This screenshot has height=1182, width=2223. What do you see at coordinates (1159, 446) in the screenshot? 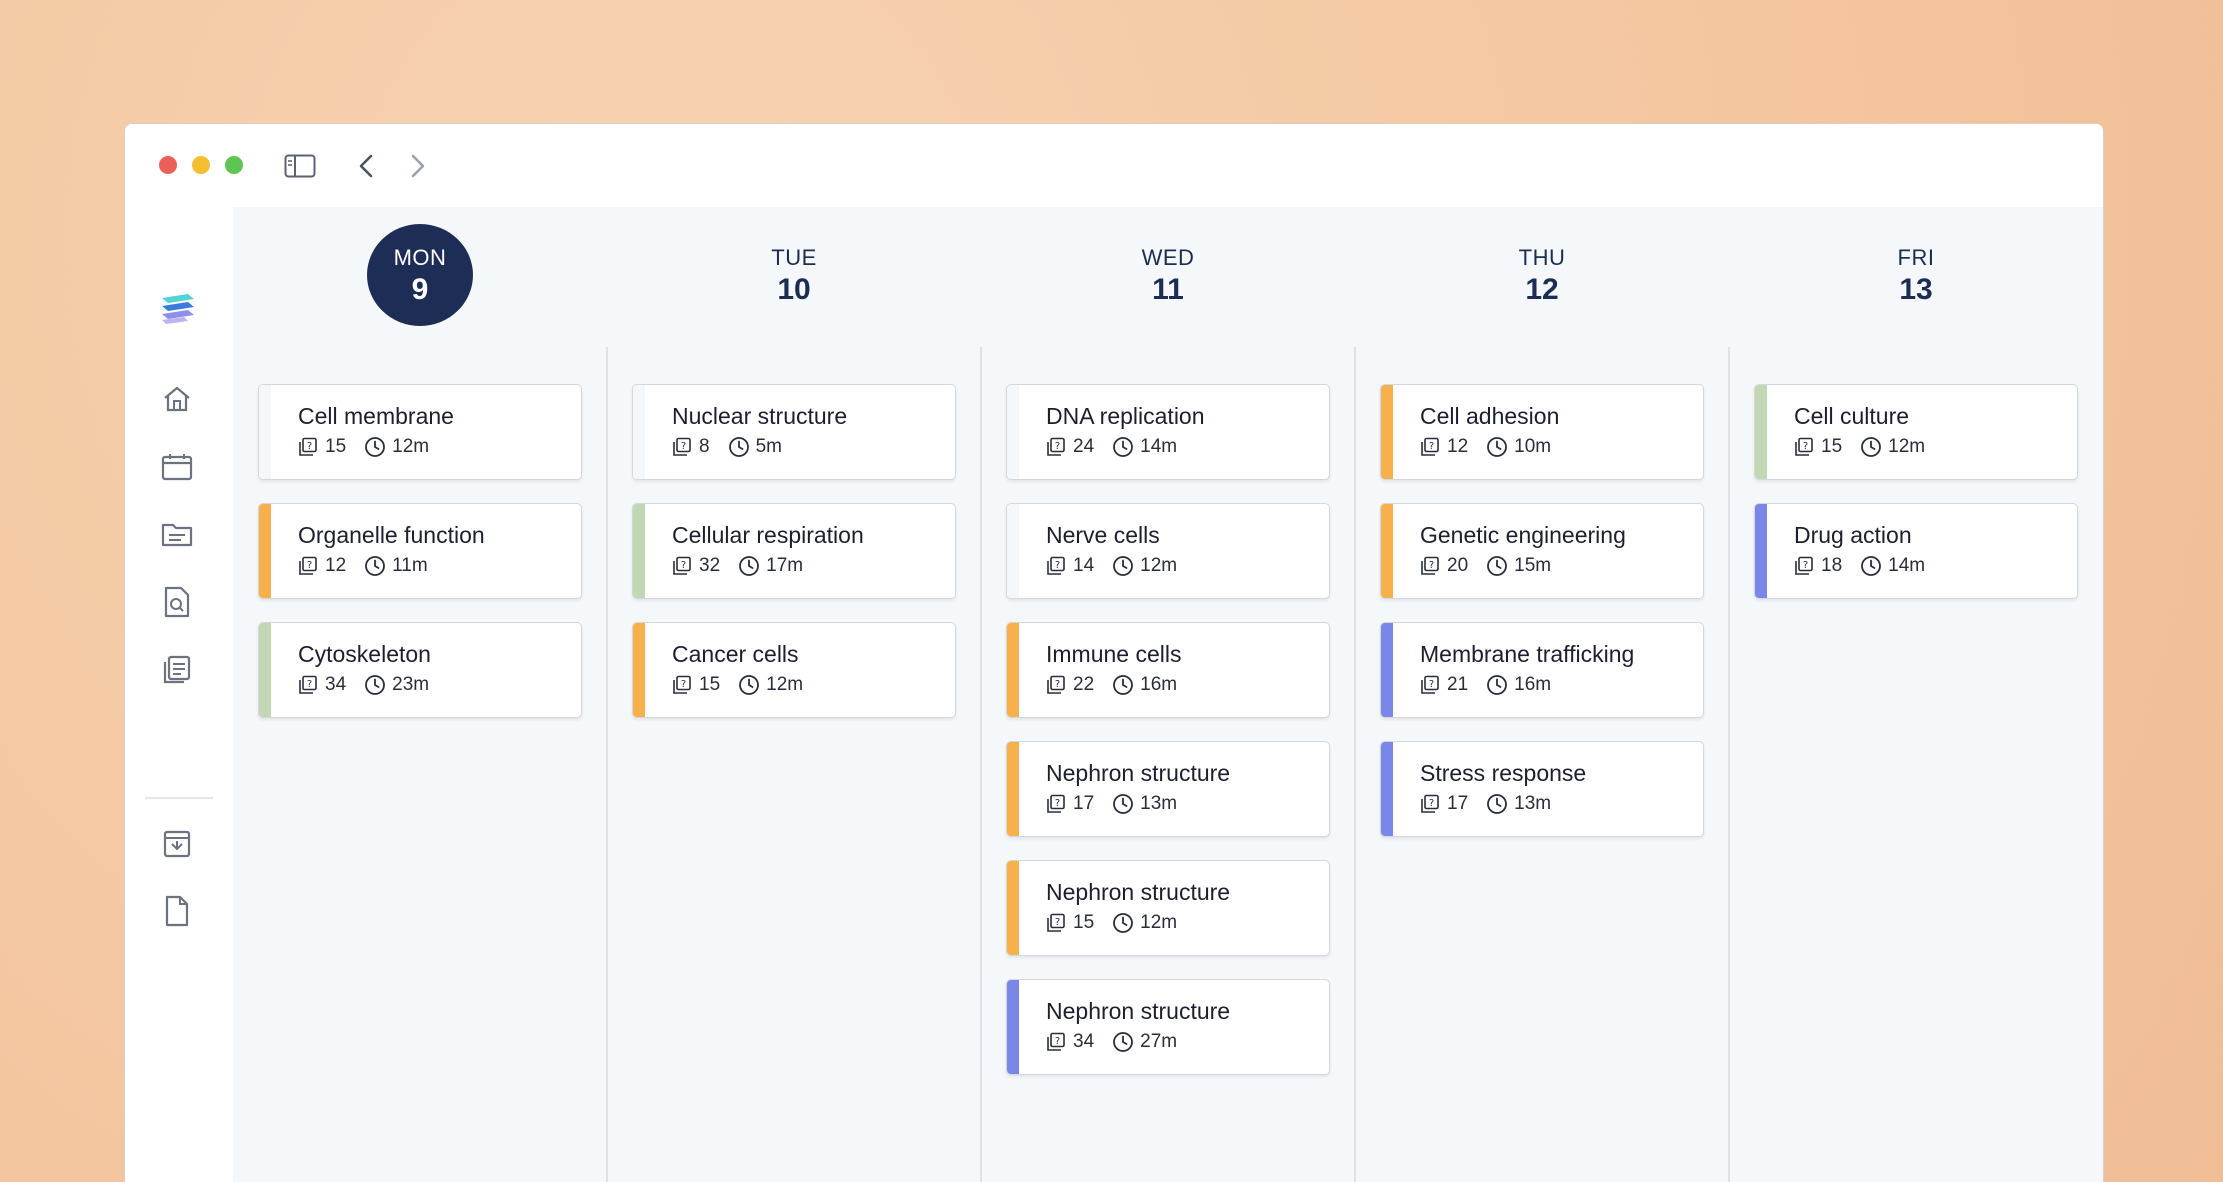
I see `duration-label: 14m` at bounding box center [1159, 446].